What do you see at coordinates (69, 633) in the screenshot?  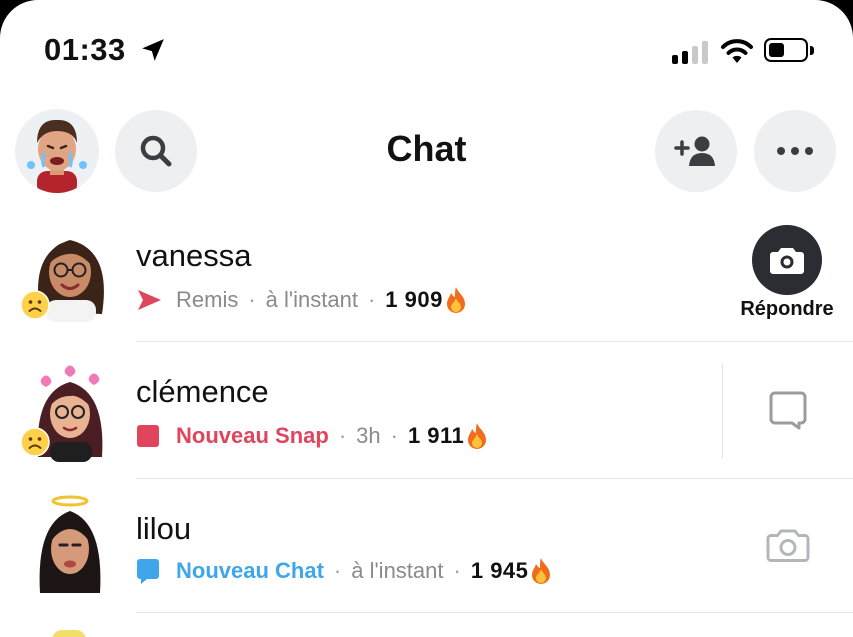 I see `next-avatar-partial` at bounding box center [69, 633].